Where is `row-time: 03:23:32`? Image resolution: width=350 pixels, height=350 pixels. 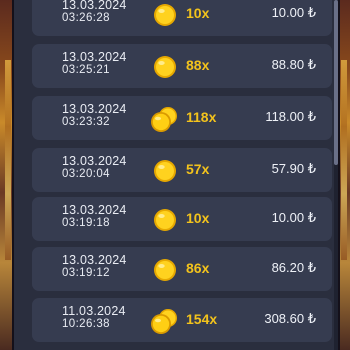
row-time: 03:23:32 is located at coordinates (86, 122).